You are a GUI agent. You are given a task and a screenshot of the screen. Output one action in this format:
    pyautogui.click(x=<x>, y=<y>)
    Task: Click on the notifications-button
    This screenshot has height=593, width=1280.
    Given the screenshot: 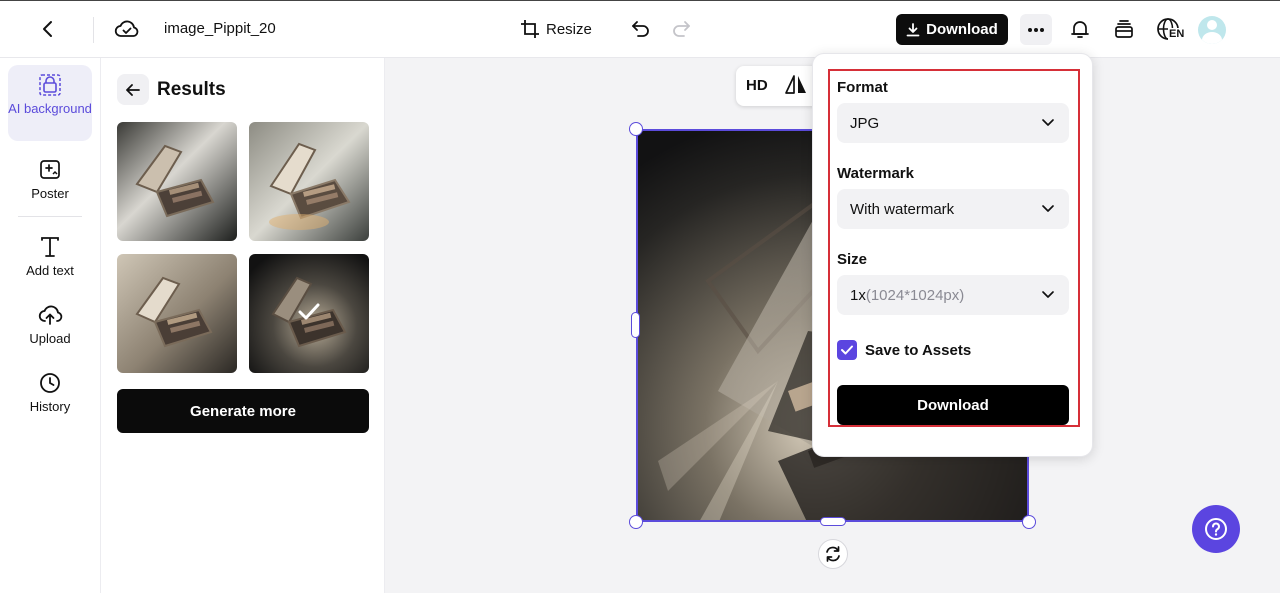 What is the action you would take?
    pyautogui.click(x=1080, y=29)
    